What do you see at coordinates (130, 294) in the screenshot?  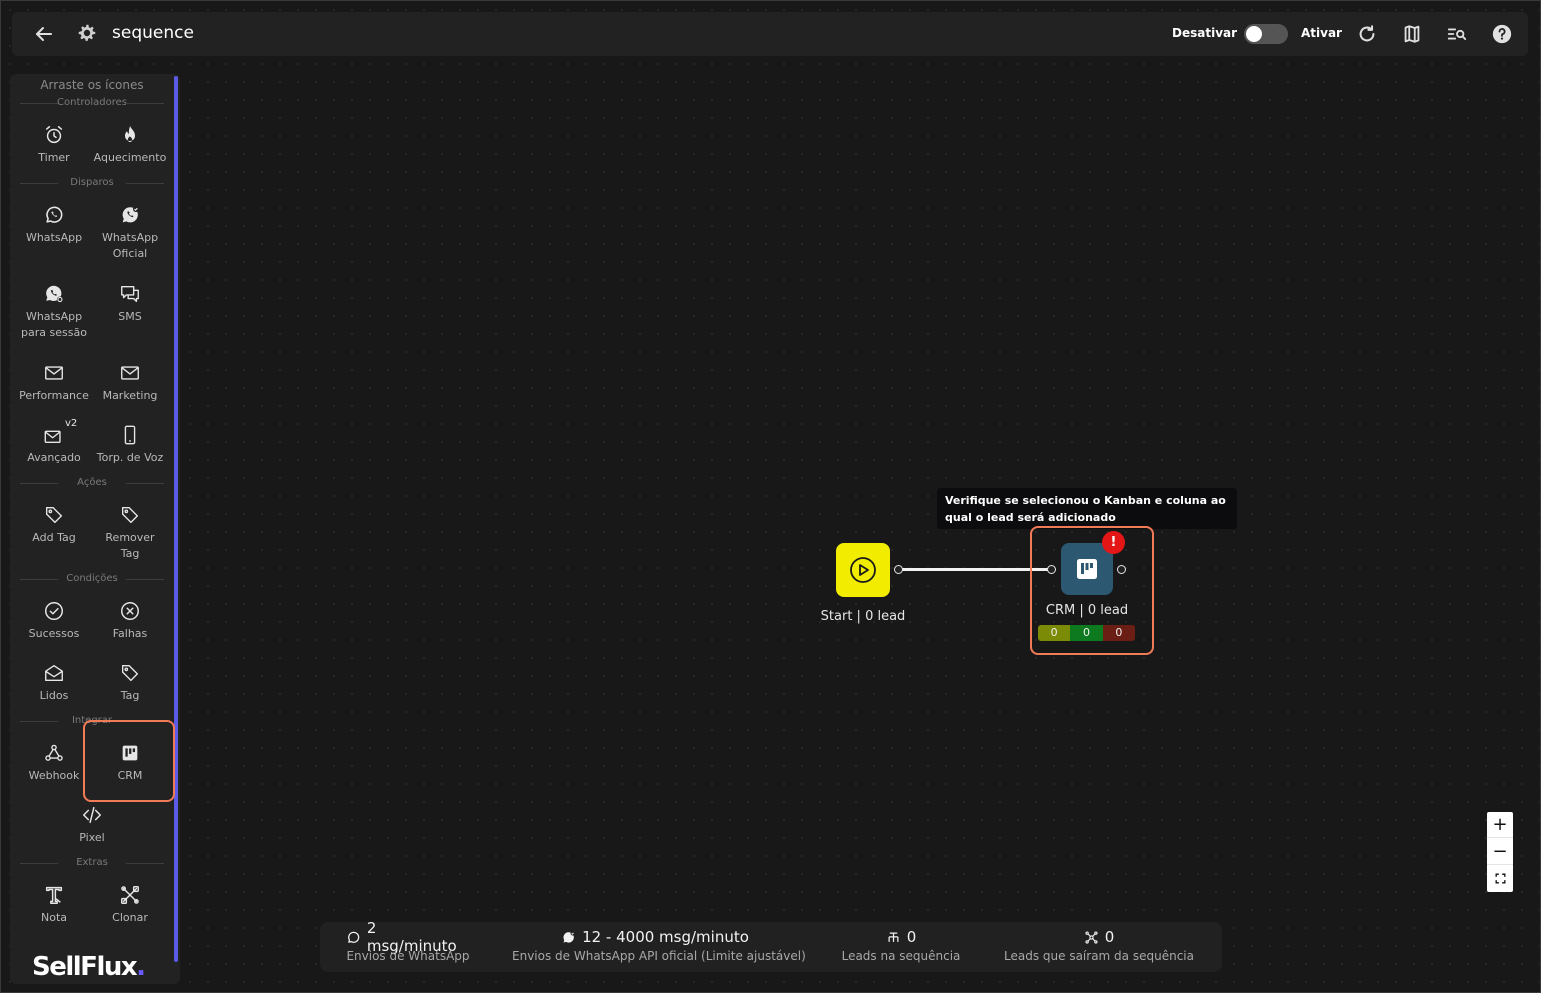 I see `chat-bubbles-icon` at bounding box center [130, 294].